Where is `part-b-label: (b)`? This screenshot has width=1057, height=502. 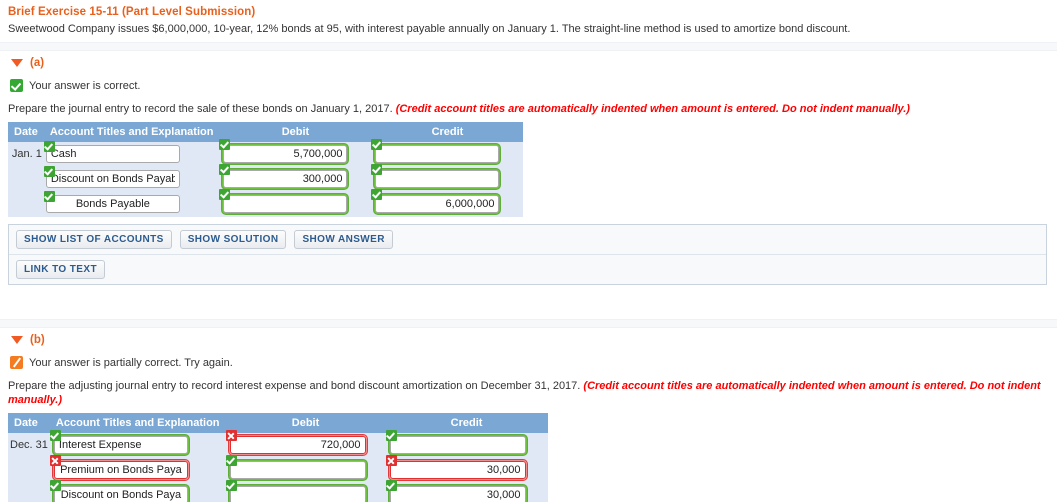 part-b-label: (b) is located at coordinates (37, 340).